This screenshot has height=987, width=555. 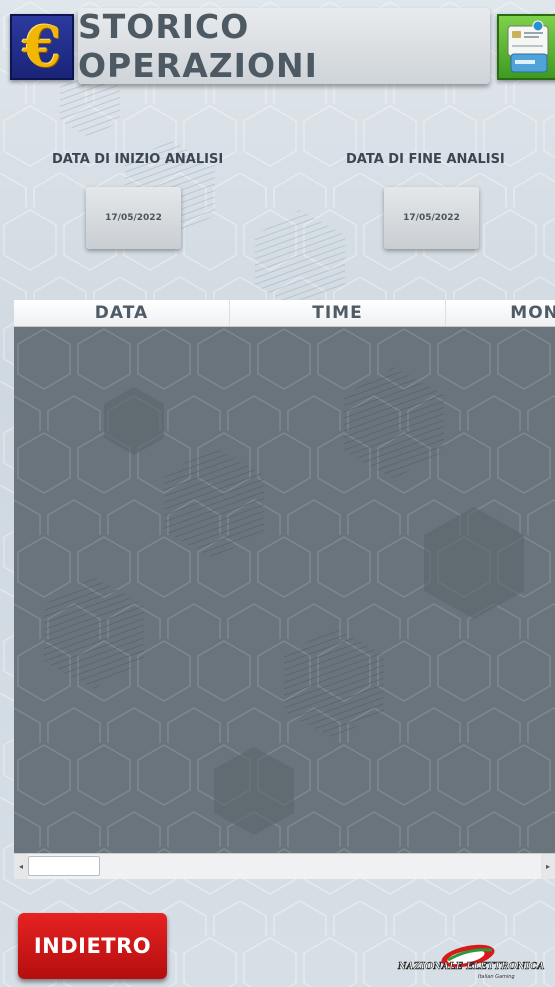 I want to click on credit-card-icon, so click(x=528, y=46).